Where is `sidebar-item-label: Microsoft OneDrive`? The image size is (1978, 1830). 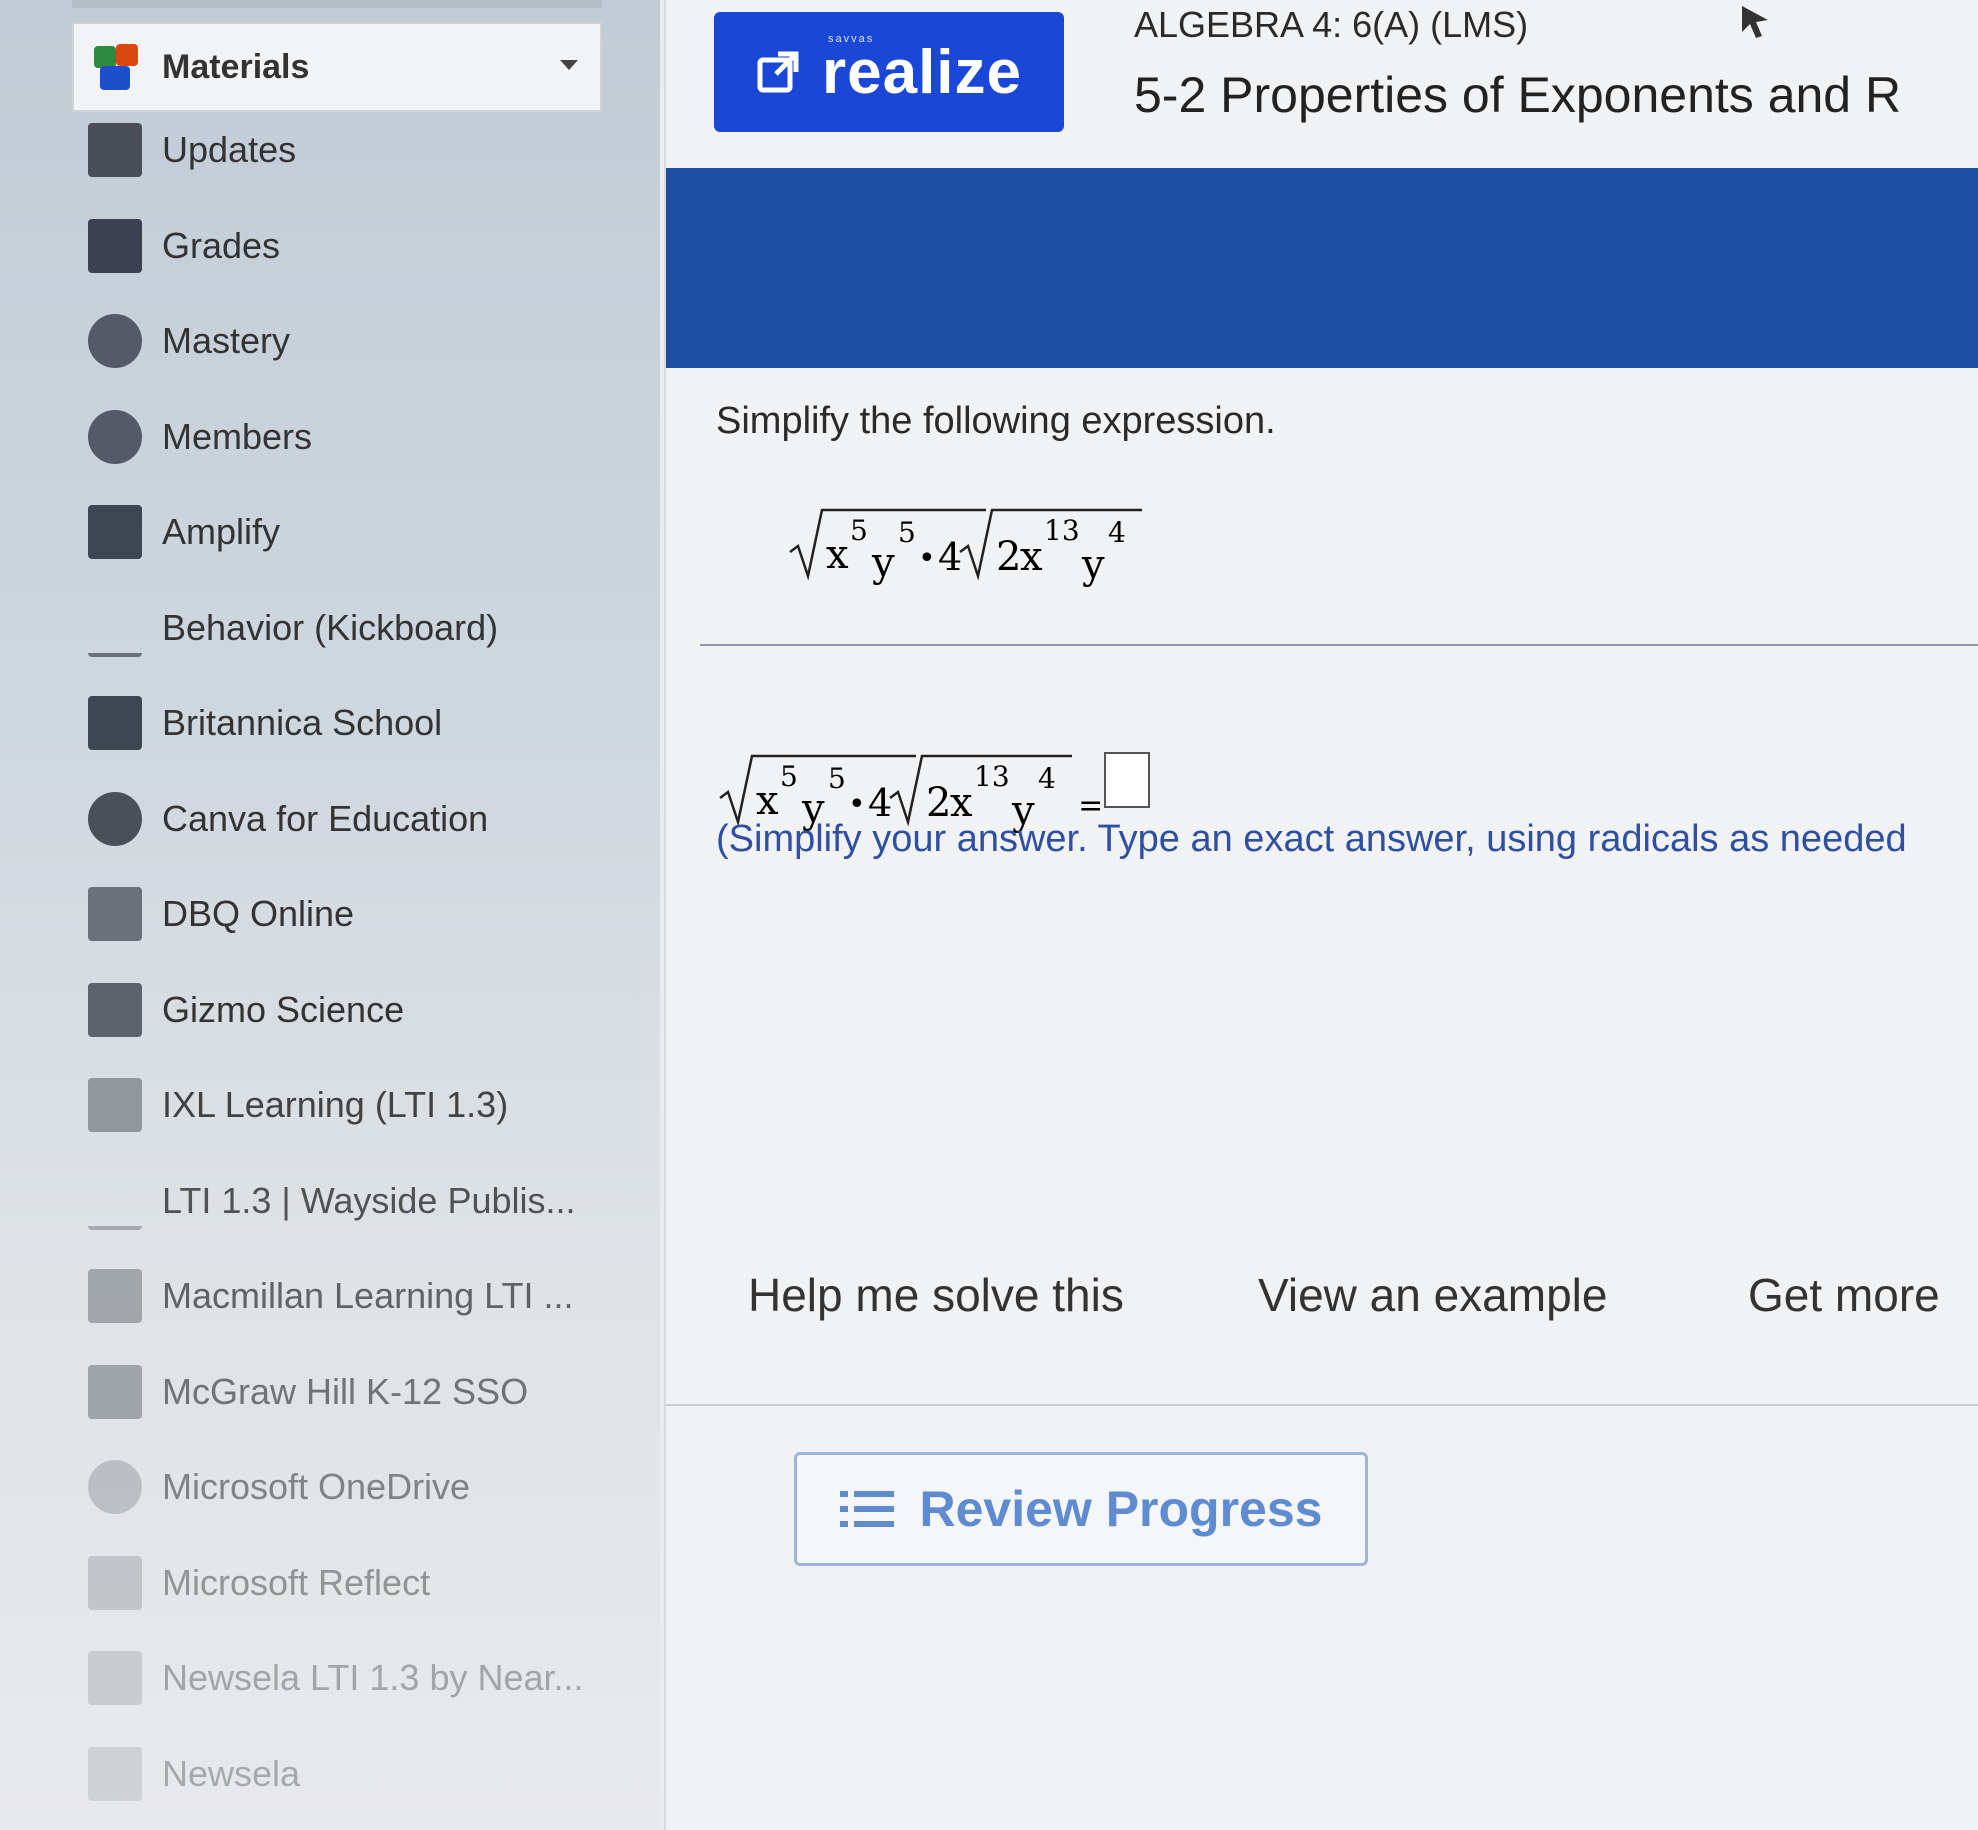
sidebar-item-label: Microsoft OneDrive is located at coordinates (316, 1486).